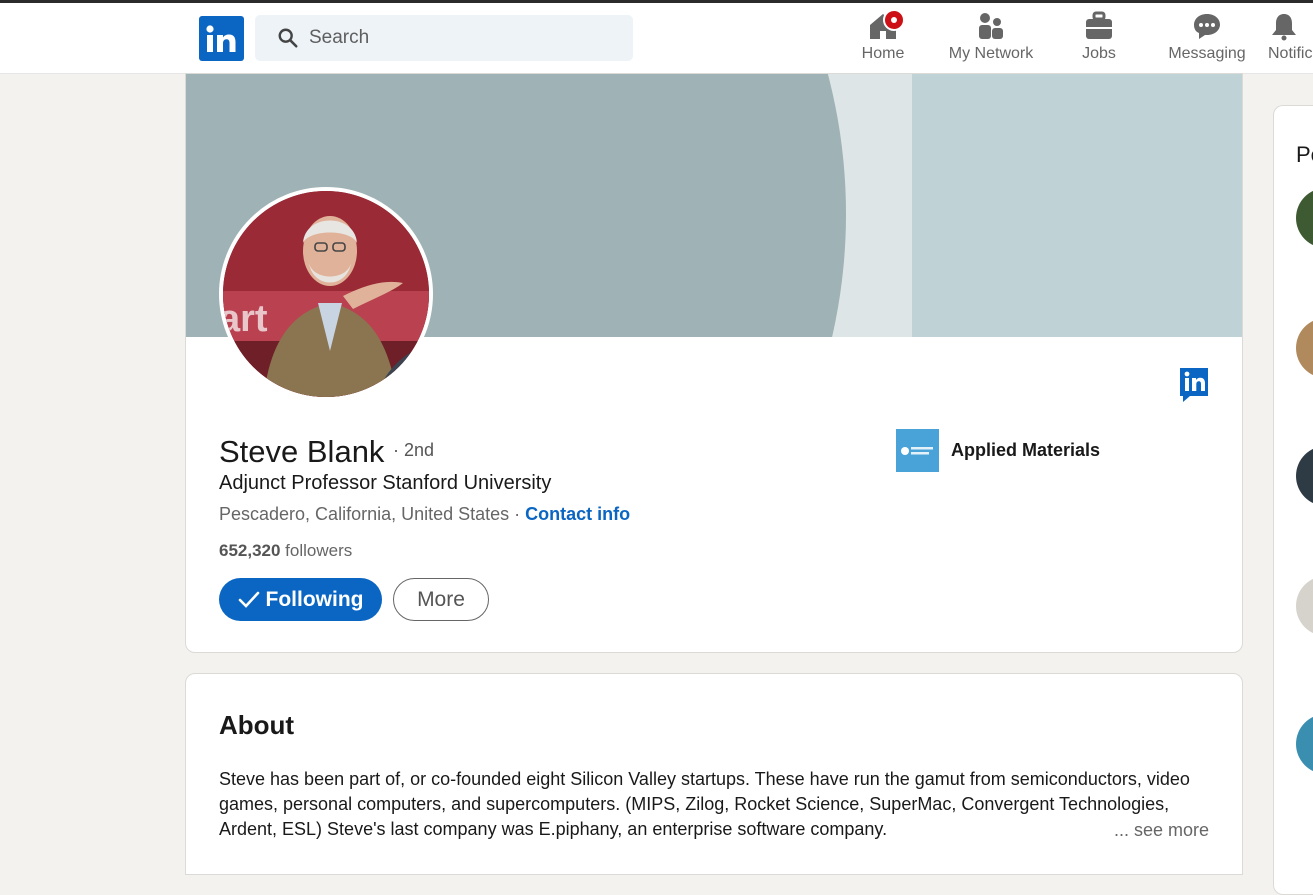 This screenshot has width=1313, height=895. Describe the element at coordinates (257, 725) in the screenshot. I see `about-title: About` at that location.